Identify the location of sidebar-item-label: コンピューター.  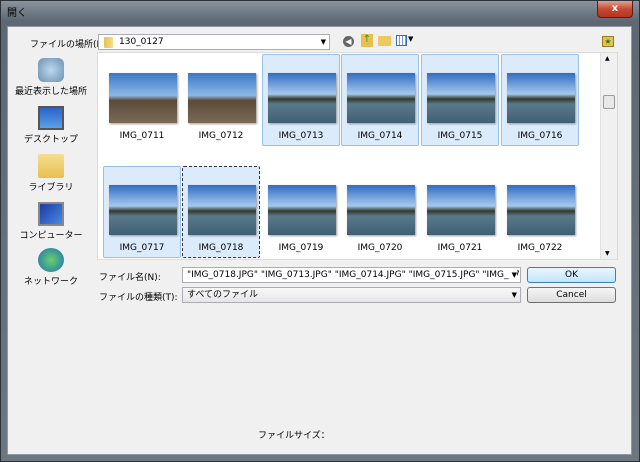
(51, 236).